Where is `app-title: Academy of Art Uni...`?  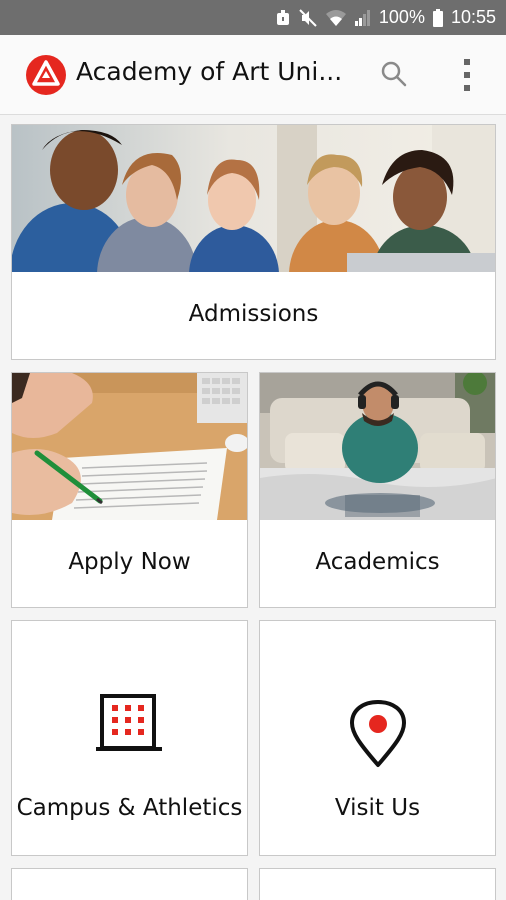
app-title: Academy of Art Uni... is located at coordinates (209, 71).